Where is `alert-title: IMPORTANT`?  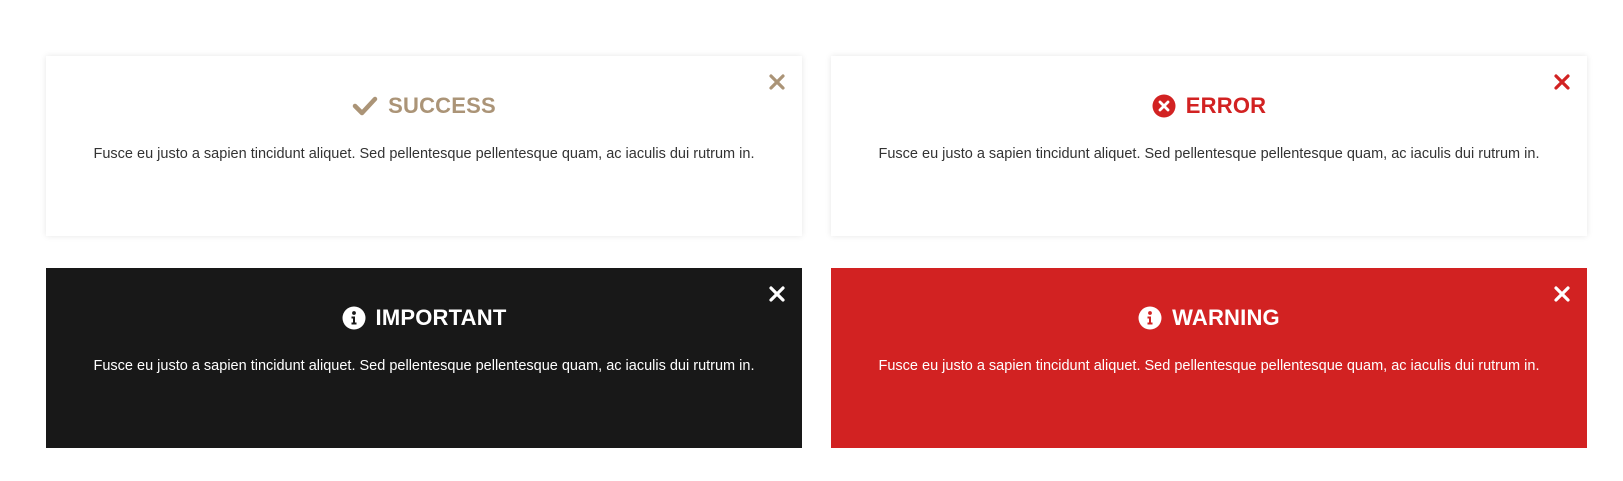
alert-title: IMPORTANT is located at coordinates (441, 317).